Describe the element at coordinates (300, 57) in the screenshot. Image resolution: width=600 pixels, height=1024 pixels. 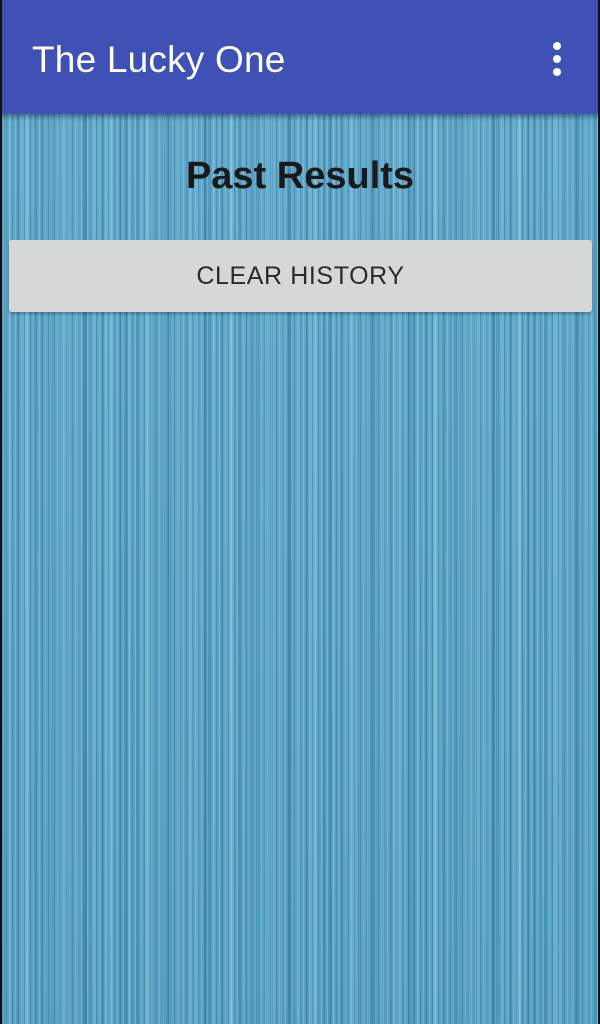
I see `app-bar: The Lucky One` at that location.